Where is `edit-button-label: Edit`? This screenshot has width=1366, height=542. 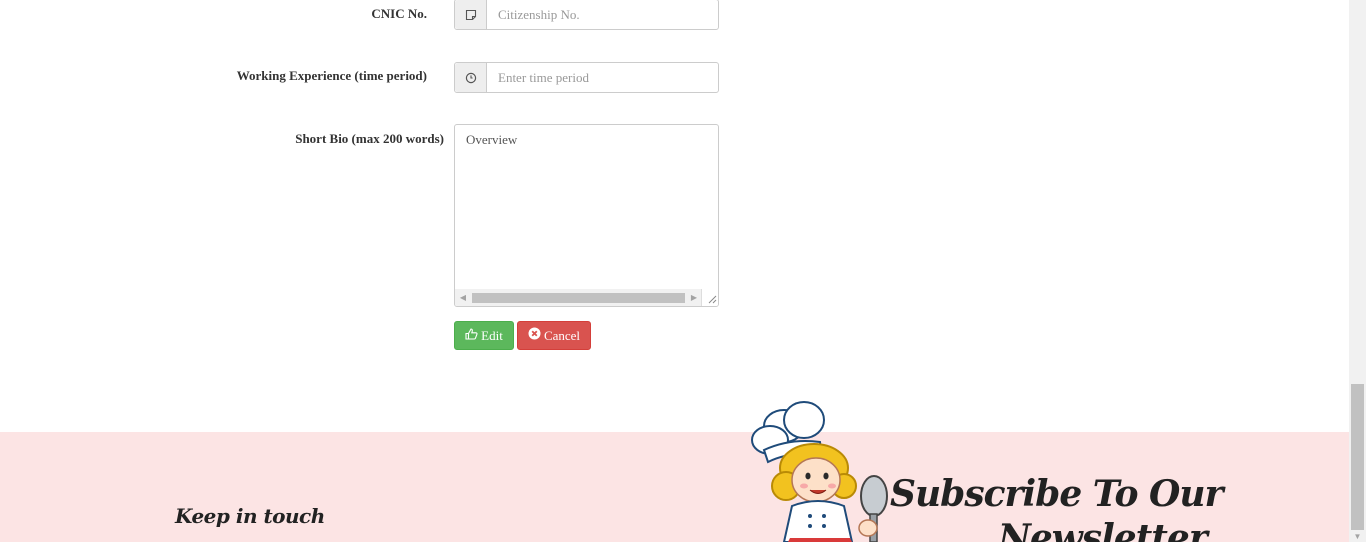 edit-button-label: Edit is located at coordinates (492, 335).